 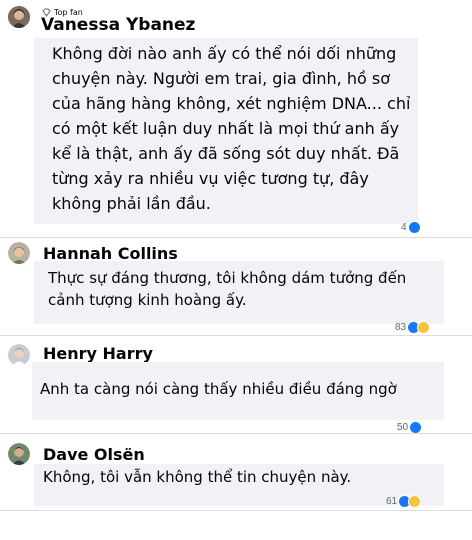 What do you see at coordinates (401, 327) in the screenshot?
I see `reaction-count: 83` at bounding box center [401, 327].